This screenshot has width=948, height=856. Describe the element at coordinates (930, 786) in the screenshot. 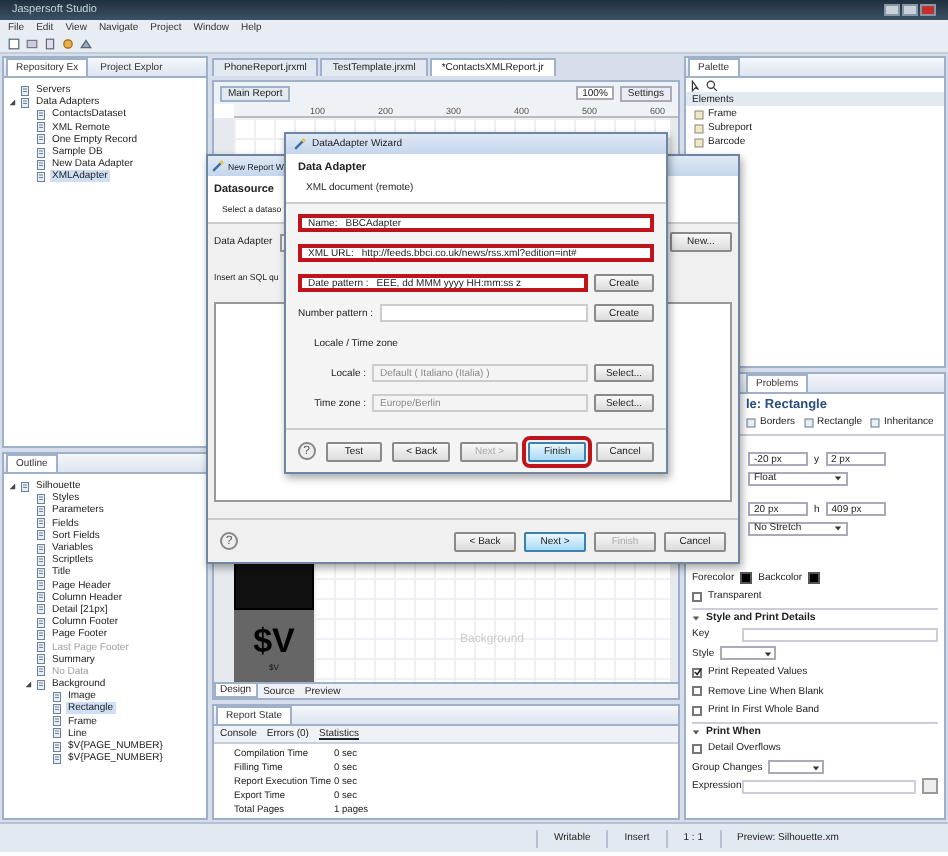

I see `expression-button` at that location.